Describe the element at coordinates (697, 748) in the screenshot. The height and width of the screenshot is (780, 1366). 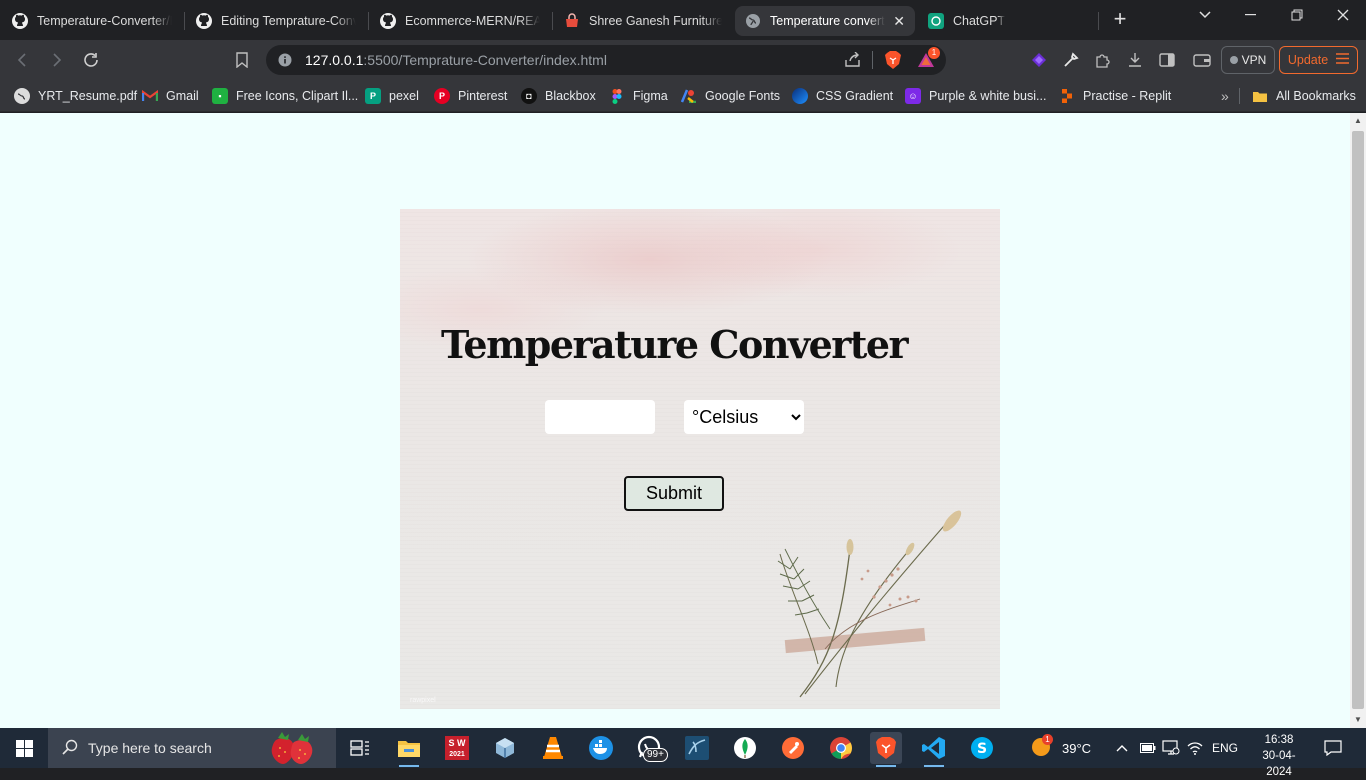
I see `mysql-workbench-icon` at that location.